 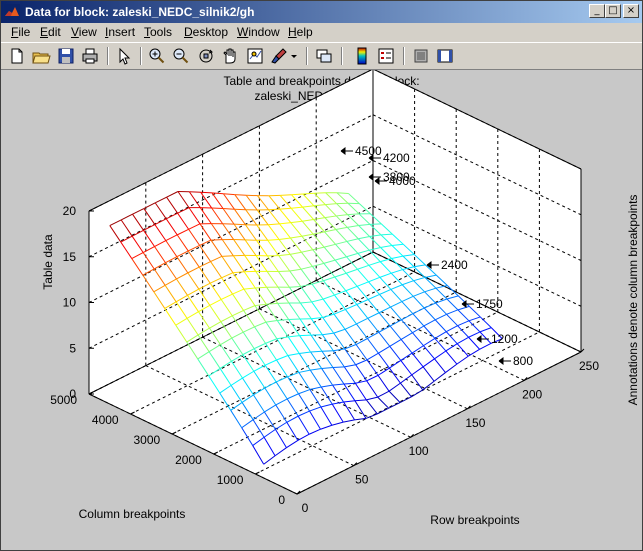 I want to click on z-axis-label: Table data, so click(x=48, y=262).